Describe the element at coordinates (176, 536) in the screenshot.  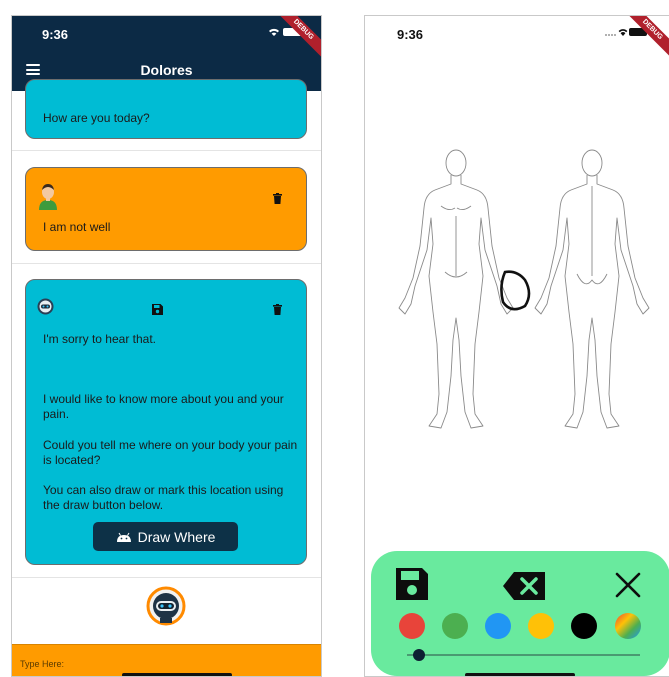
I see `draw-where-label: Draw Where` at that location.